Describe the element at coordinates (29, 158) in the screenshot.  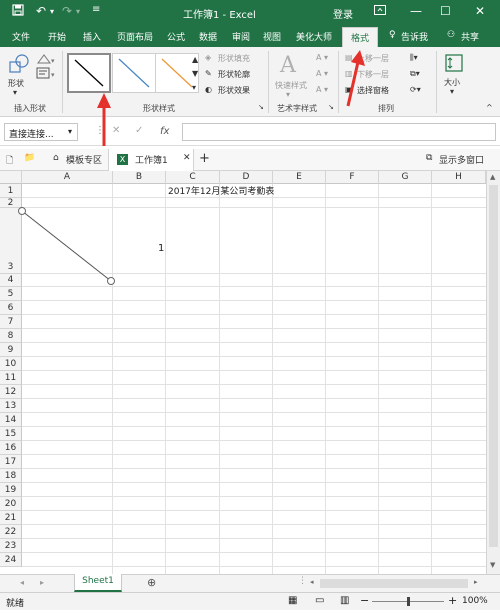
I see `open-folder-icon: 📁` at that location.